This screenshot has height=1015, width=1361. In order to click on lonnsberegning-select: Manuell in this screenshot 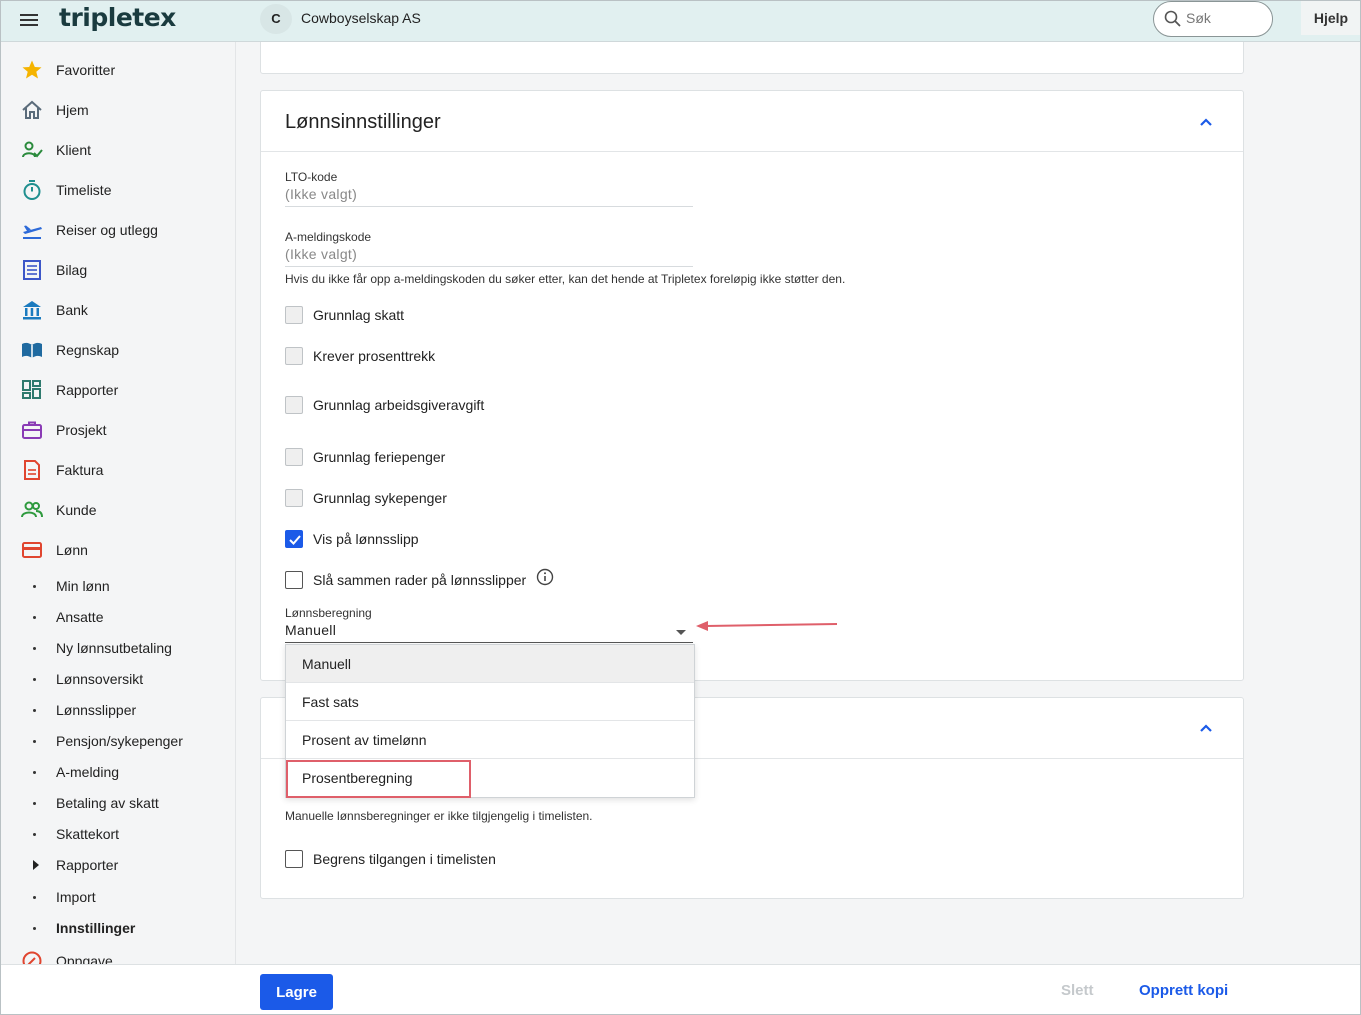, I will do `click(489, 632)`.